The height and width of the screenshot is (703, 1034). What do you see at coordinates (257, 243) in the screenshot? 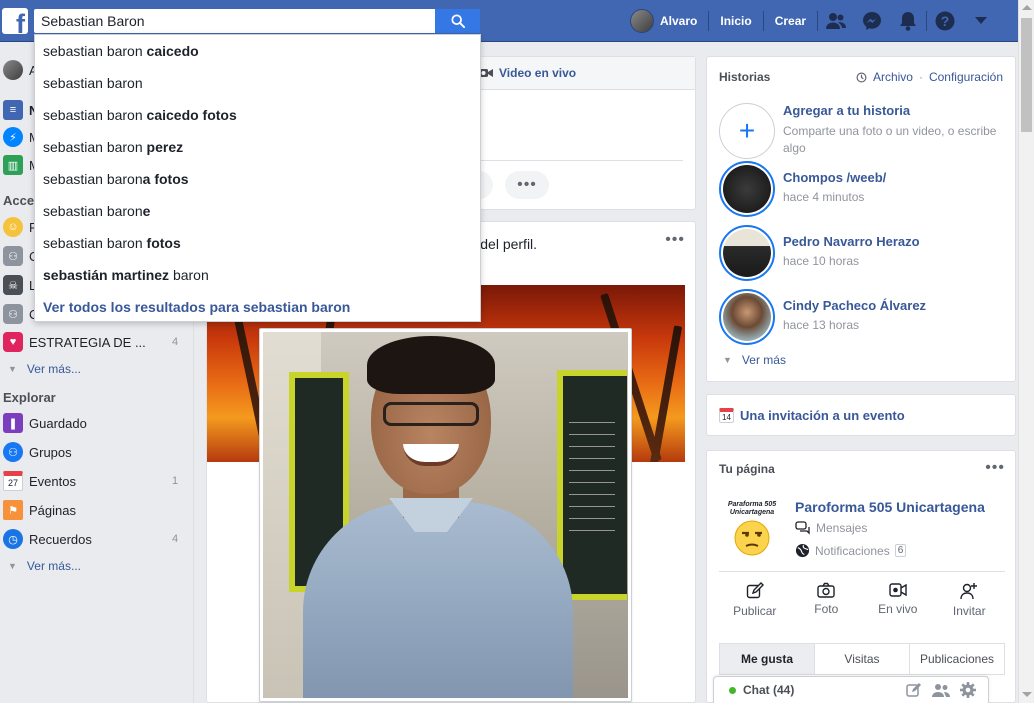
I see `search-suggestion: sebastian baron fotos` at bounding box center [257, 243].